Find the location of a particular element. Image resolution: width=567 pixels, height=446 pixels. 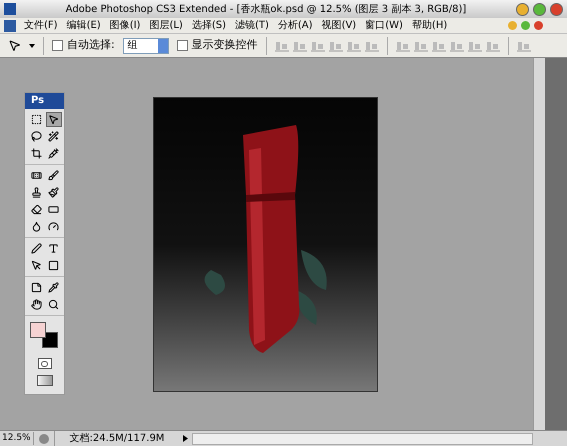

menu-item: 选择(S) is located at coordinates (209, 25).